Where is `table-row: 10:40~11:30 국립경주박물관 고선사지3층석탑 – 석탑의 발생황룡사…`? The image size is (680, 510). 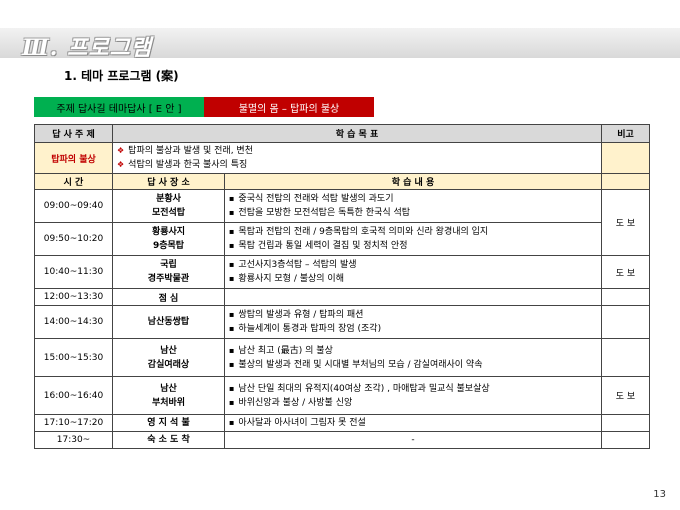
table-row: 10:40~11:30 국립경주박물관 고선사지3층석탑 – 석탑의 발생황룡사… is located at coordinates (342, 272).